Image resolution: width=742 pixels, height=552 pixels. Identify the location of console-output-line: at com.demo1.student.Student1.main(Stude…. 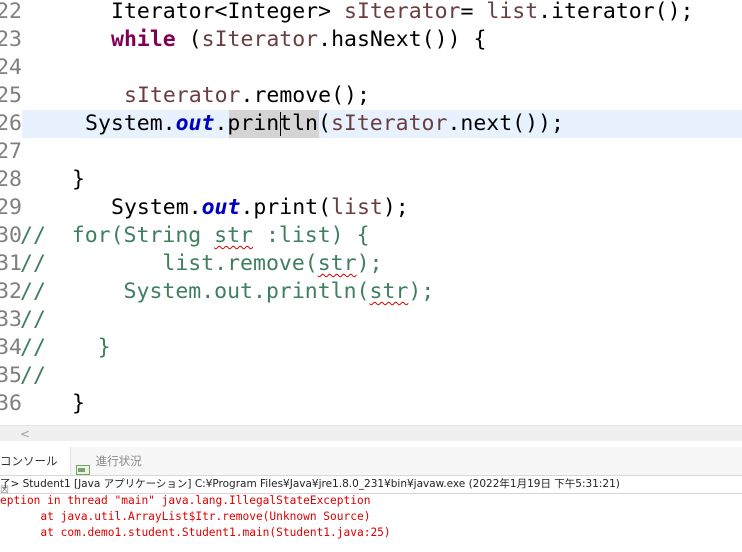
(195, 533).